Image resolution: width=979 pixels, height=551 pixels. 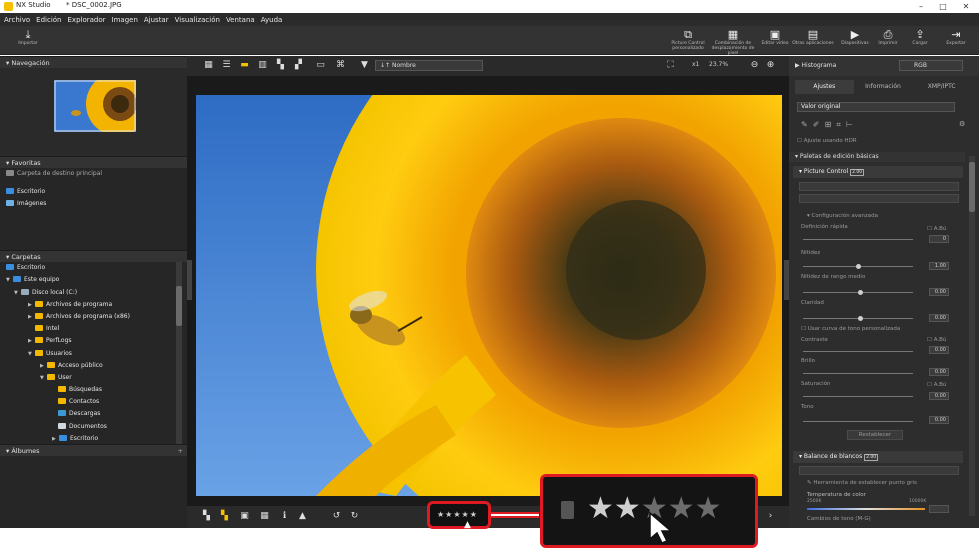 I want to click on clarity-knob, so click(x=860, y=318).